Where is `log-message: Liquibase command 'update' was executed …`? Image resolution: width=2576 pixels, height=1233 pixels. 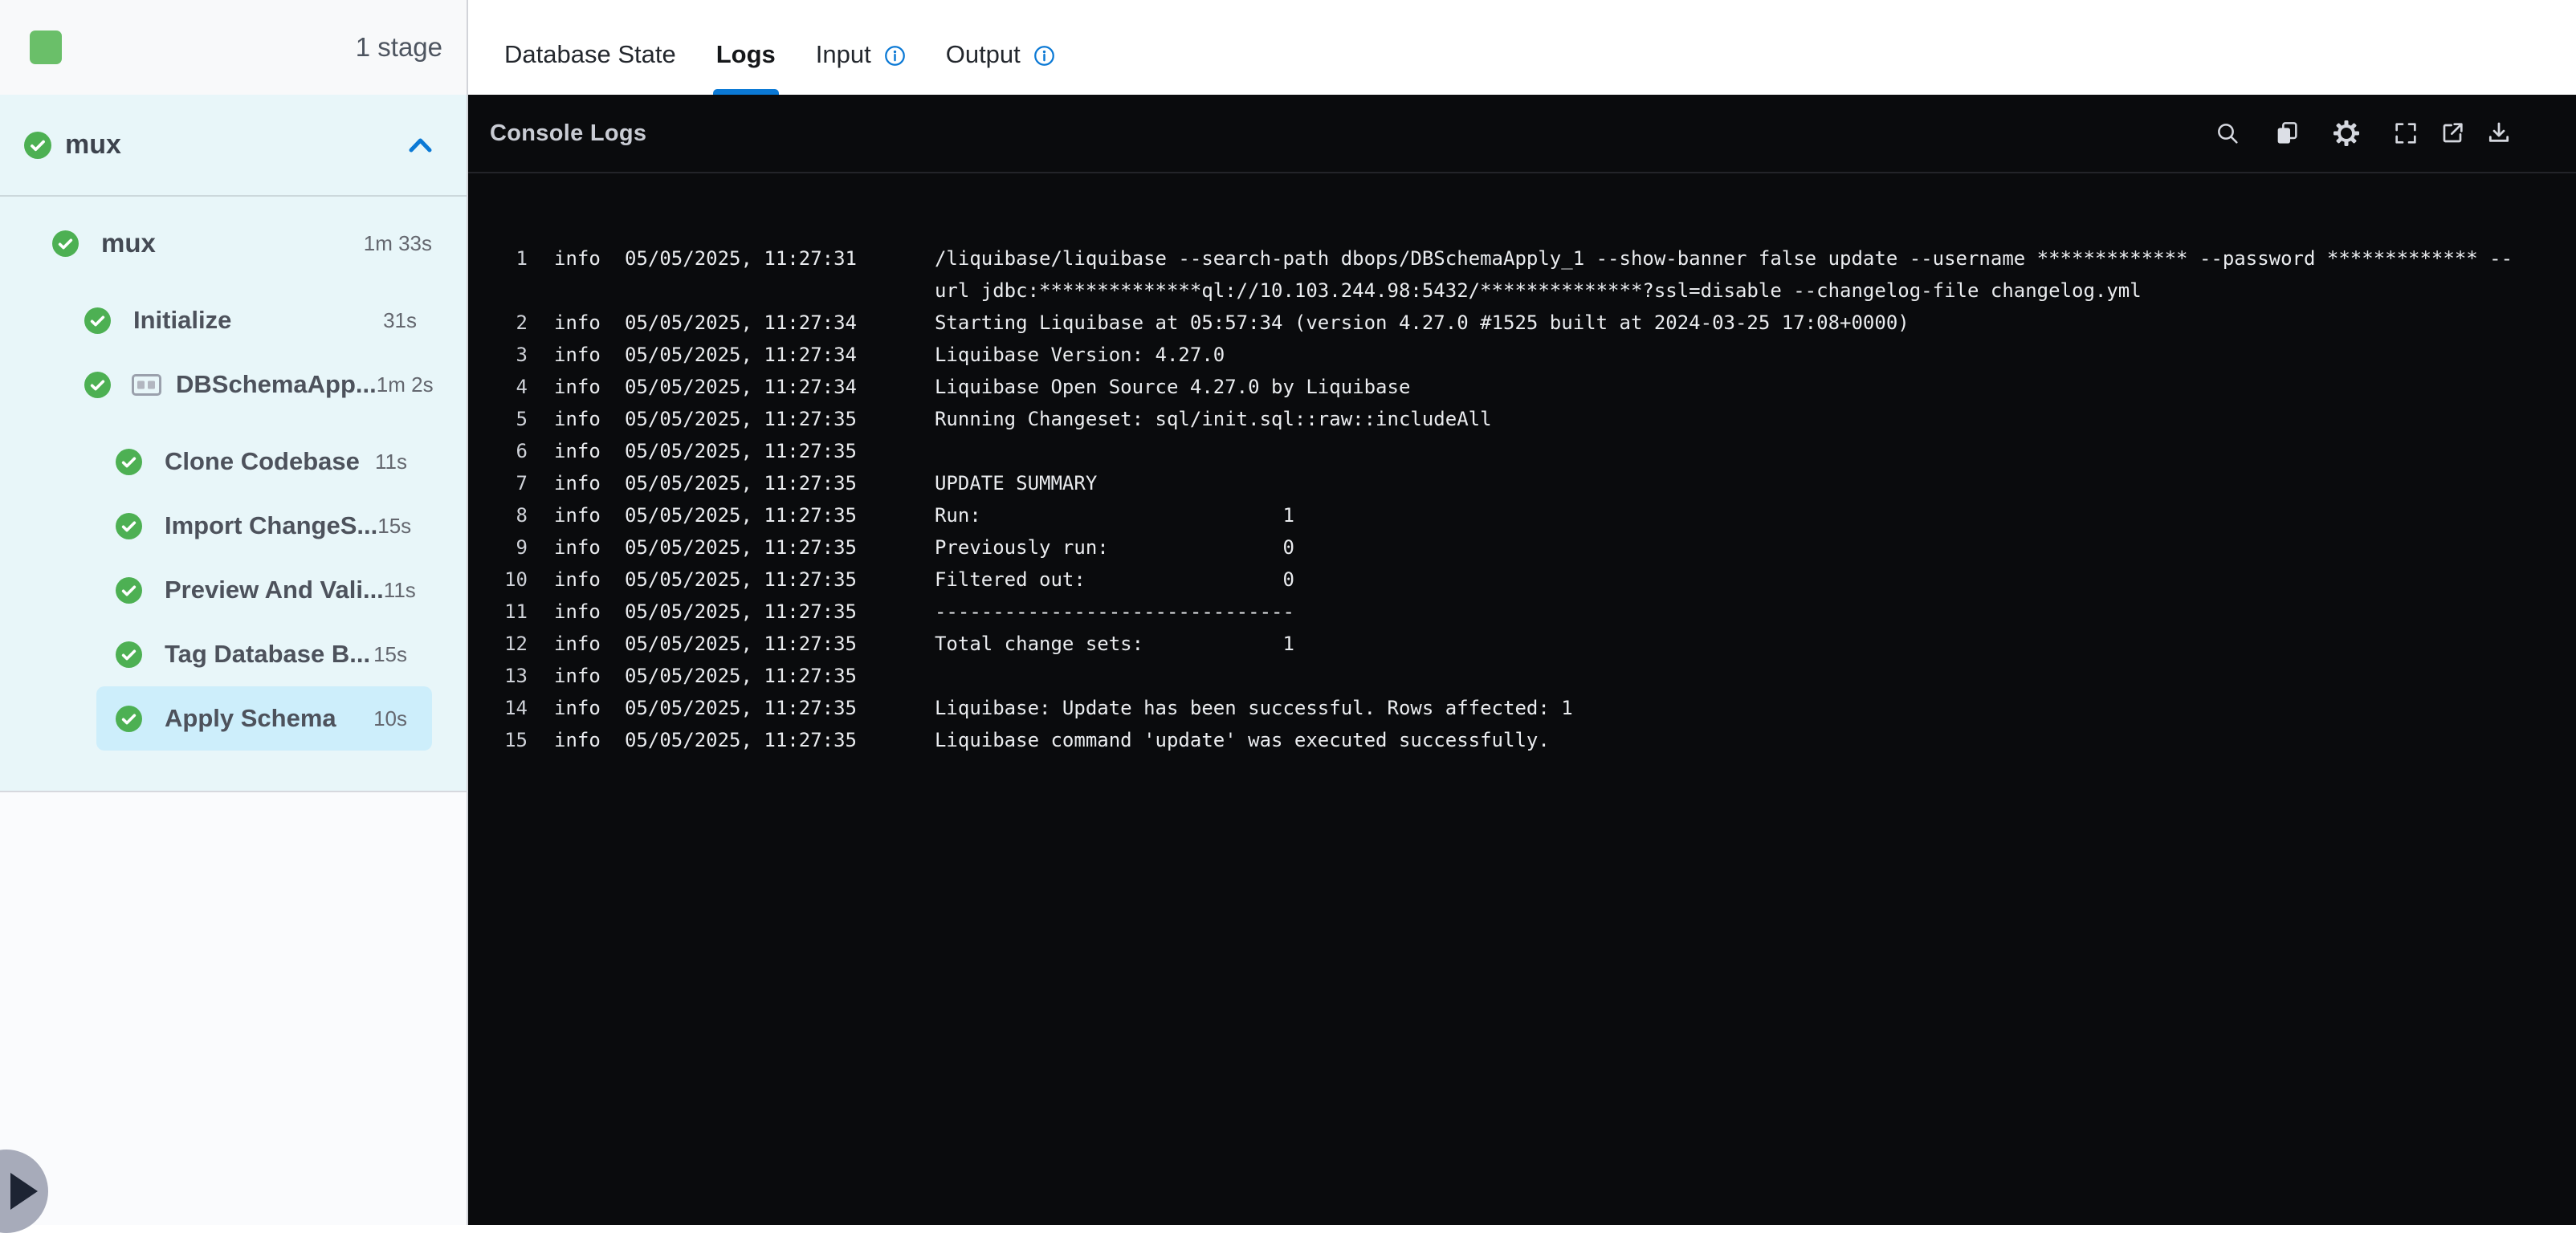
log-message: Liquibase command 'update' was executed … is located at coordinates (1242, 740).